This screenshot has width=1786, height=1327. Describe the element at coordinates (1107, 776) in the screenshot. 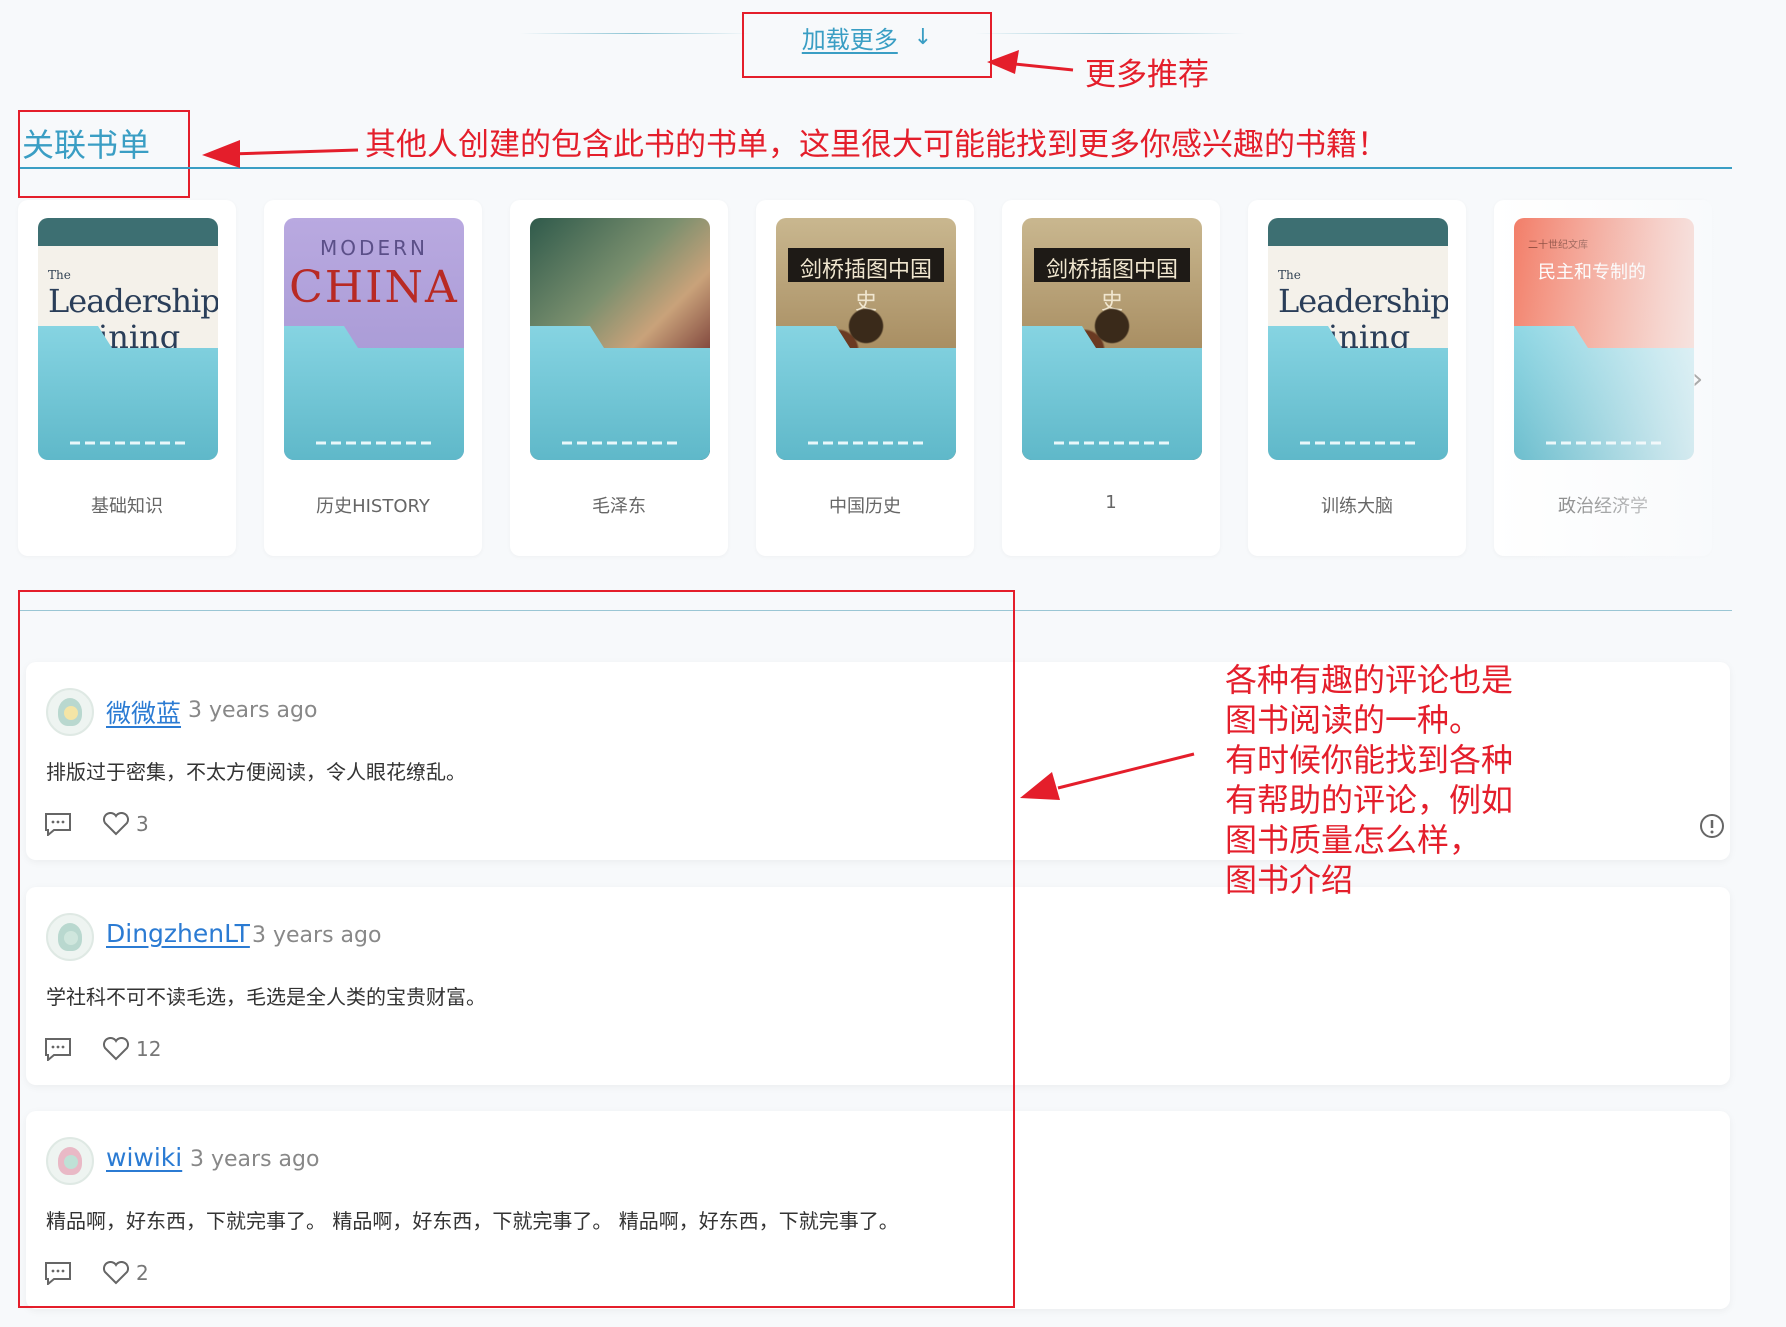

I see `annotation-arrow-comments` at that location.